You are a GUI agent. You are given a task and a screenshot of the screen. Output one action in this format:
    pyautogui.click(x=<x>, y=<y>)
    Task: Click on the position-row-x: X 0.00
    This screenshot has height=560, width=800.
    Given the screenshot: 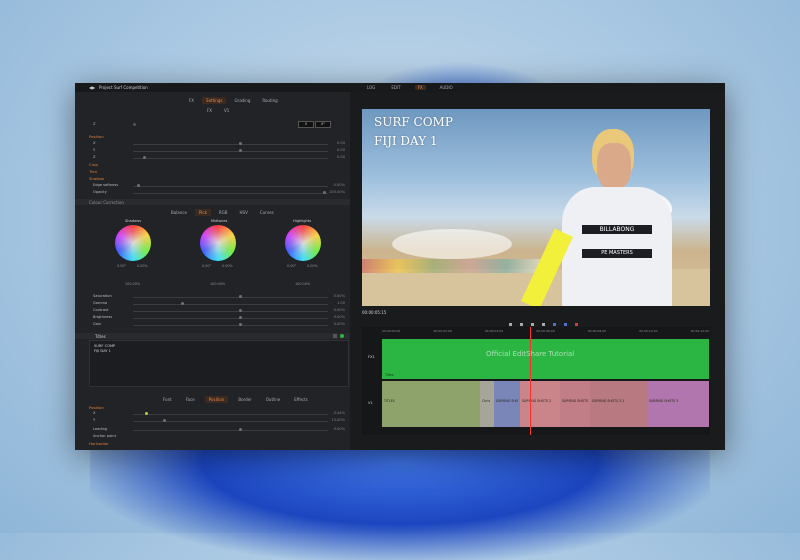 What is the action you would take?
    pyautogui.click(x=219, y=143)
    